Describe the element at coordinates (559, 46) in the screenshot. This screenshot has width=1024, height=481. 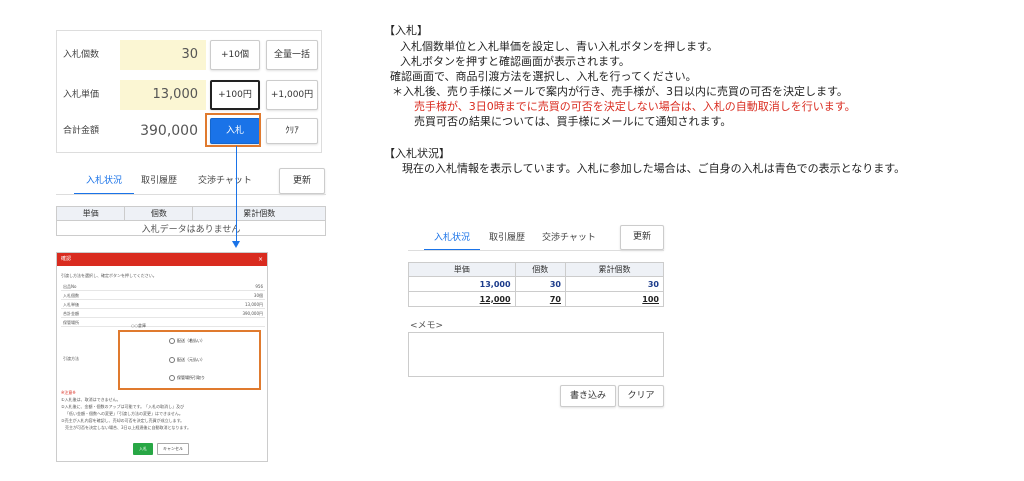
I see `bid-line: 入札個数単位と入札単価を設定し、青い入札ボタンを押します。` at that location.